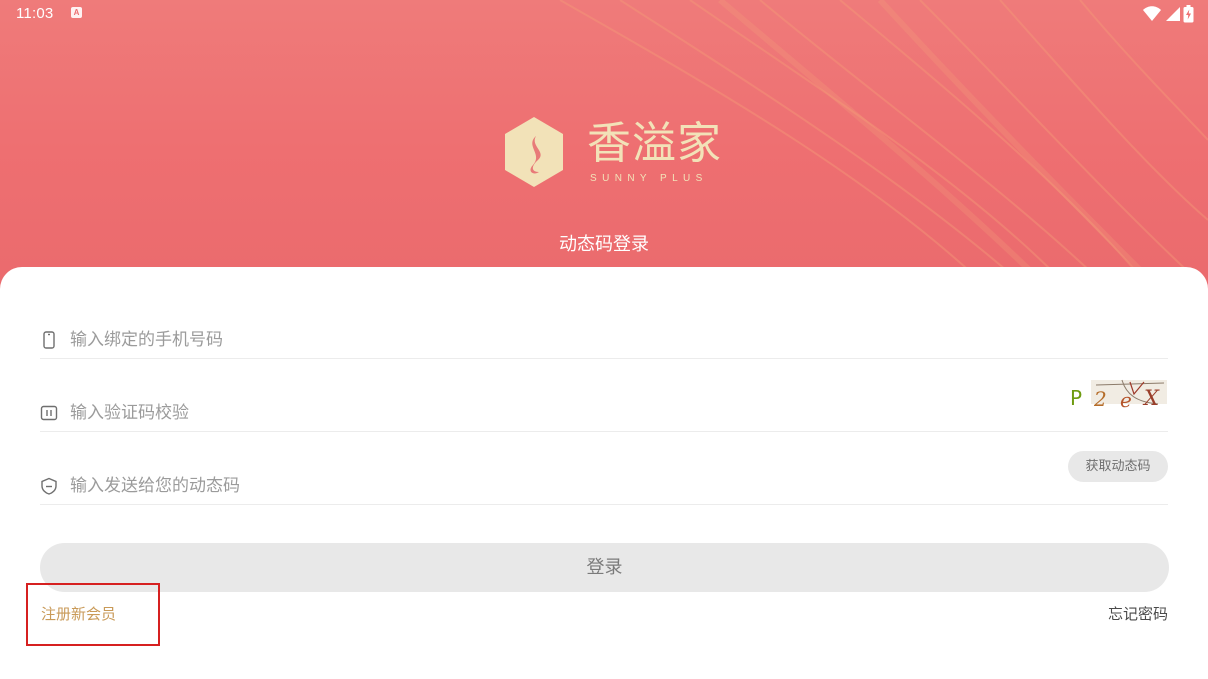 Image resolution: width=1208 pixels, height=679 pixels. I want to click on svg-text: X, so click(1151, 398).